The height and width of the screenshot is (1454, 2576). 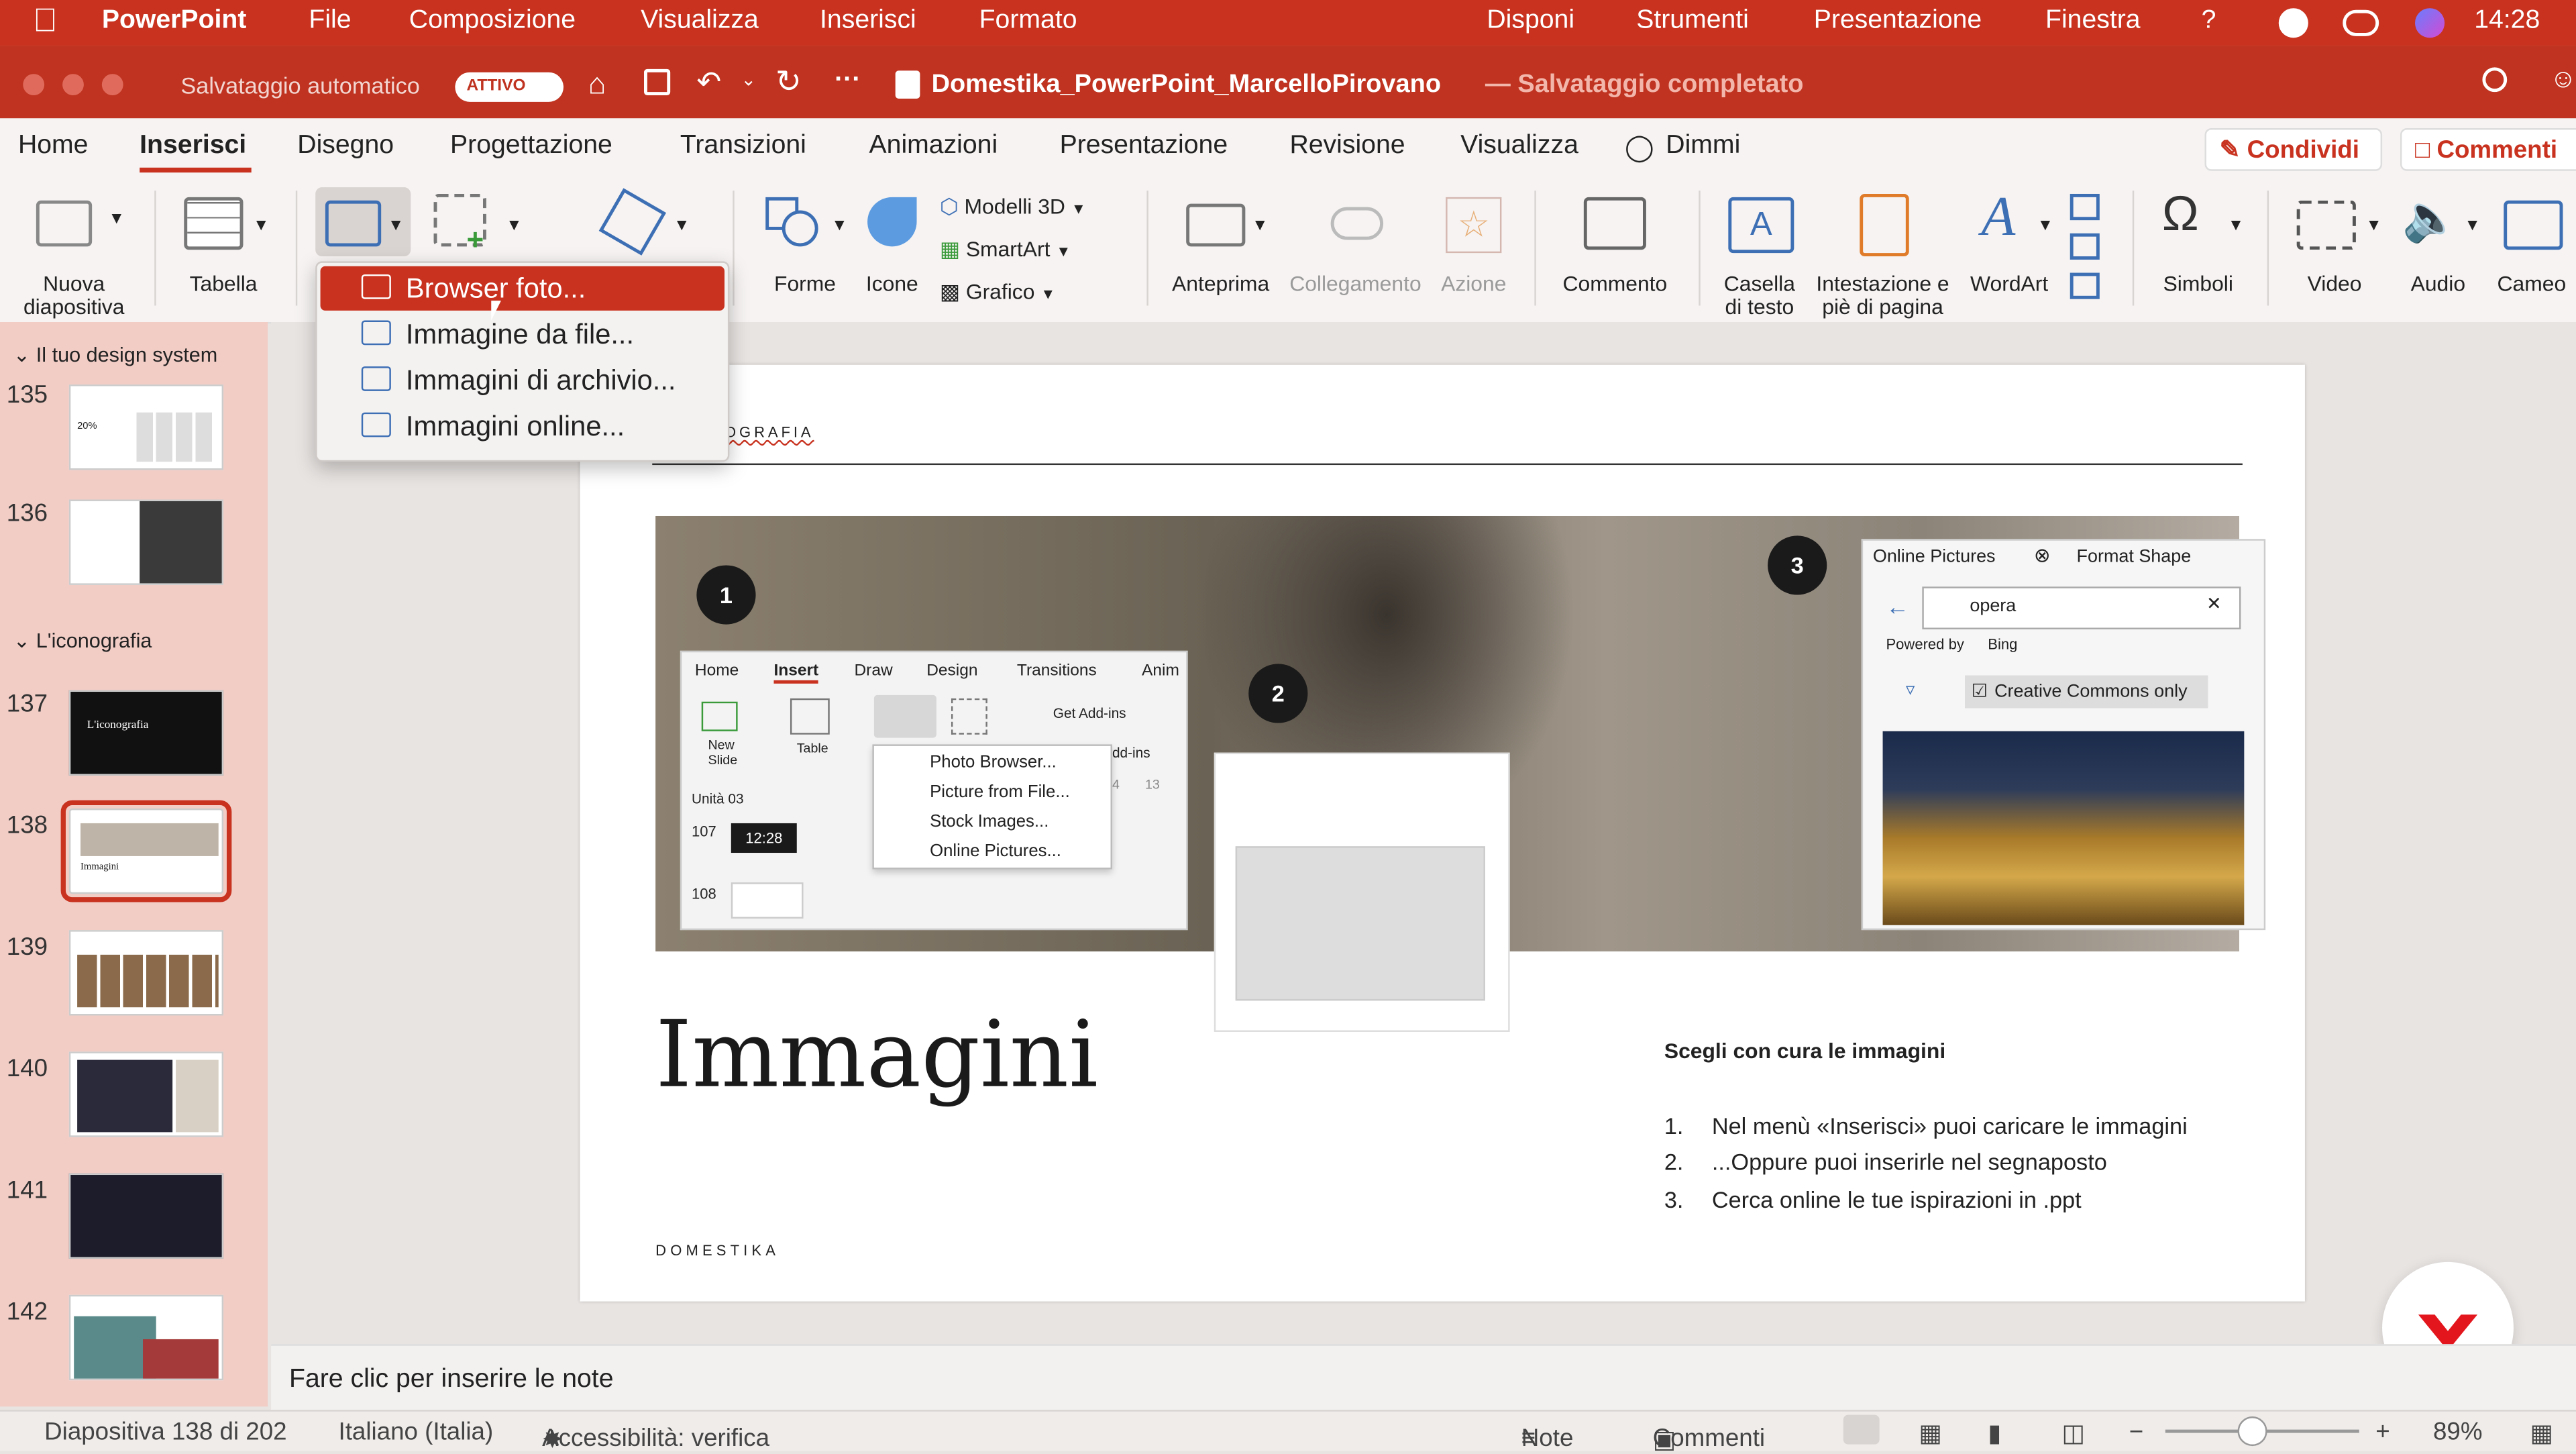 What do you see at coordinates (531, 146) in the screenshot?
I see `tab-progettazione: Progettazione` at bounding box center [531, 146].